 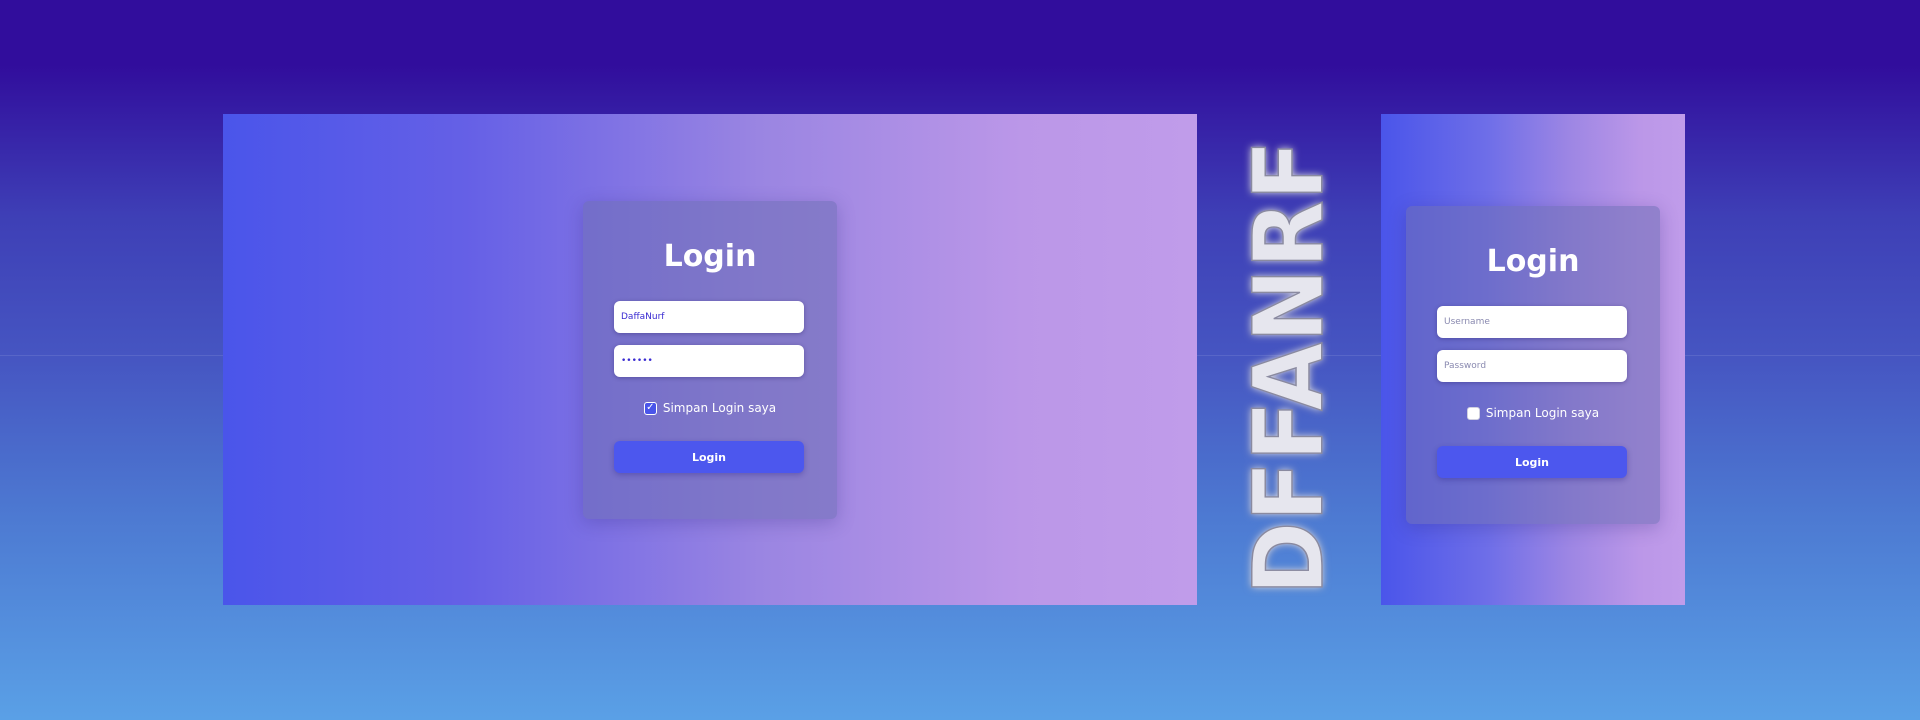 I want to click on mobile-preview: Login Simpan Login saya Login, so click(x=1533, y=359).